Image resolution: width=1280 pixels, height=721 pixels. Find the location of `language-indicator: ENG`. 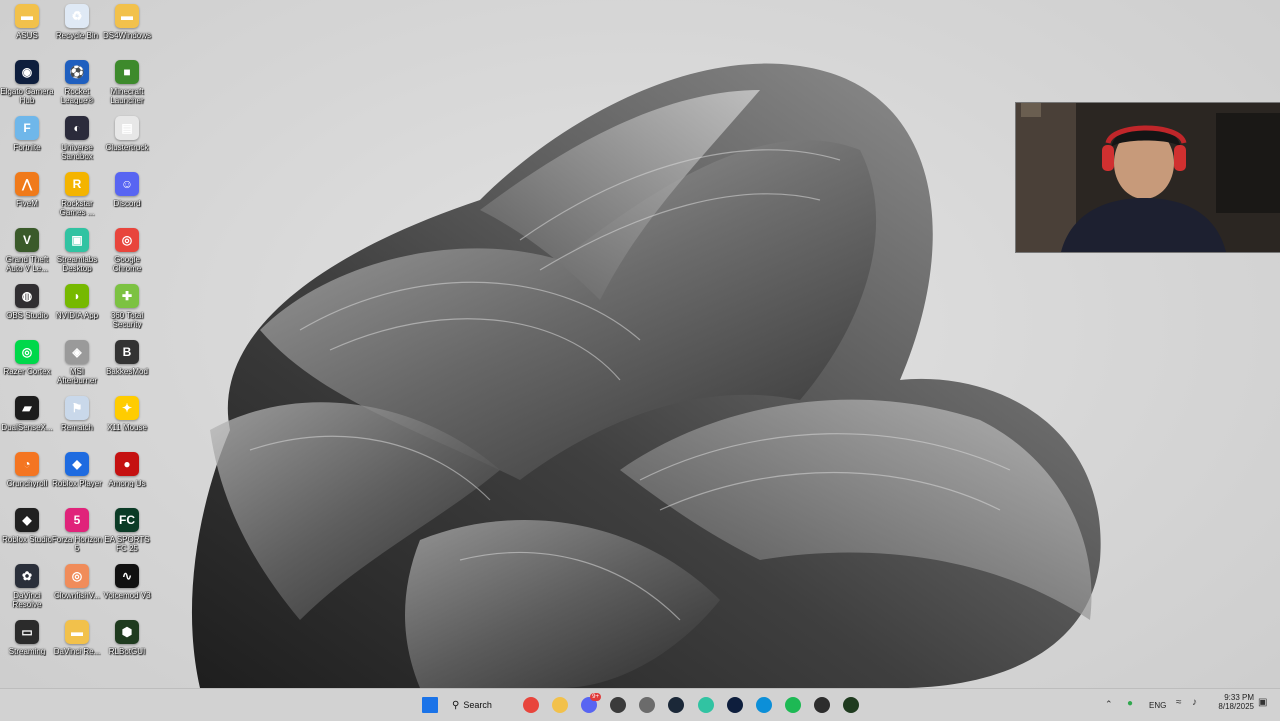

language-indicator: ENG is located at coordinates (1157, 705).